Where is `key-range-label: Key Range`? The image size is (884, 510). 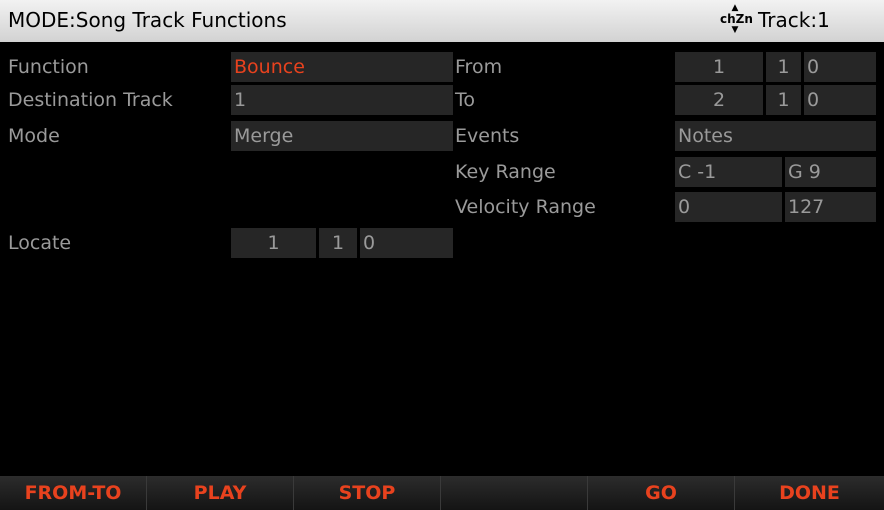 key-range-label: Key Range is located at coordinates (505, 172).